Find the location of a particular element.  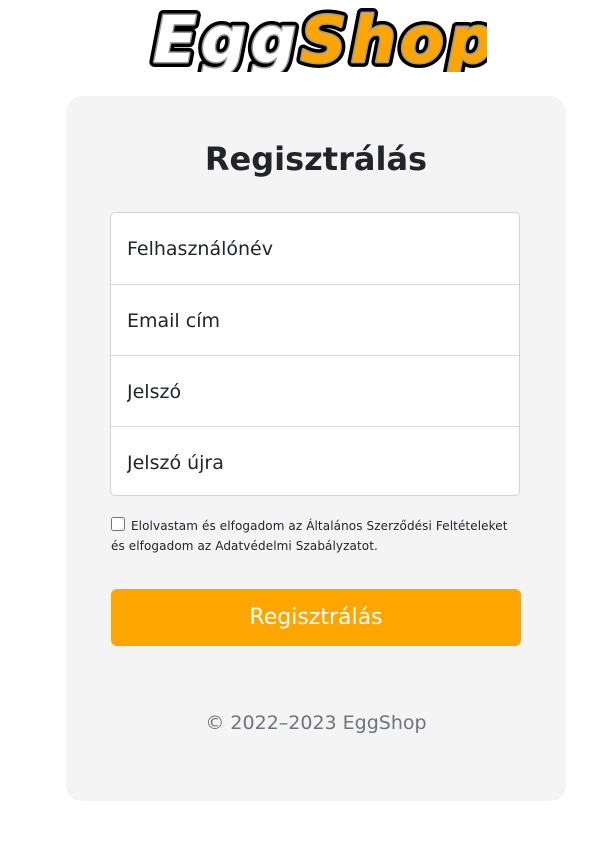

svg-text: EggShop is located at coordinates (320, 38).